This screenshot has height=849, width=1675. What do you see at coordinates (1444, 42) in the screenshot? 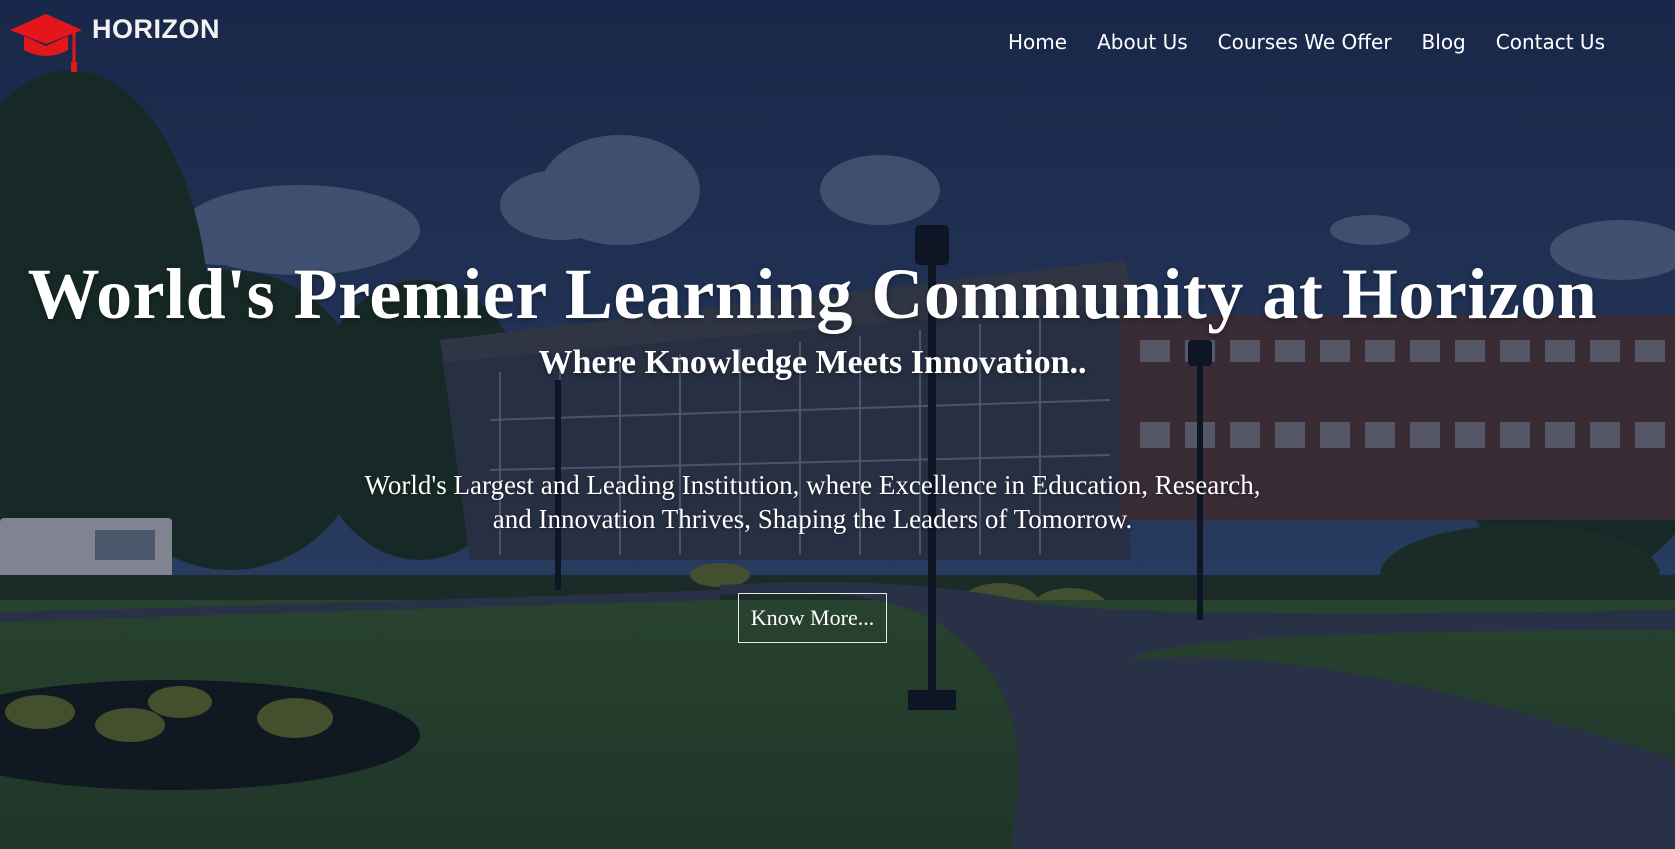
I see `nav-blog: Blog` at bounding box center [1444, 42].